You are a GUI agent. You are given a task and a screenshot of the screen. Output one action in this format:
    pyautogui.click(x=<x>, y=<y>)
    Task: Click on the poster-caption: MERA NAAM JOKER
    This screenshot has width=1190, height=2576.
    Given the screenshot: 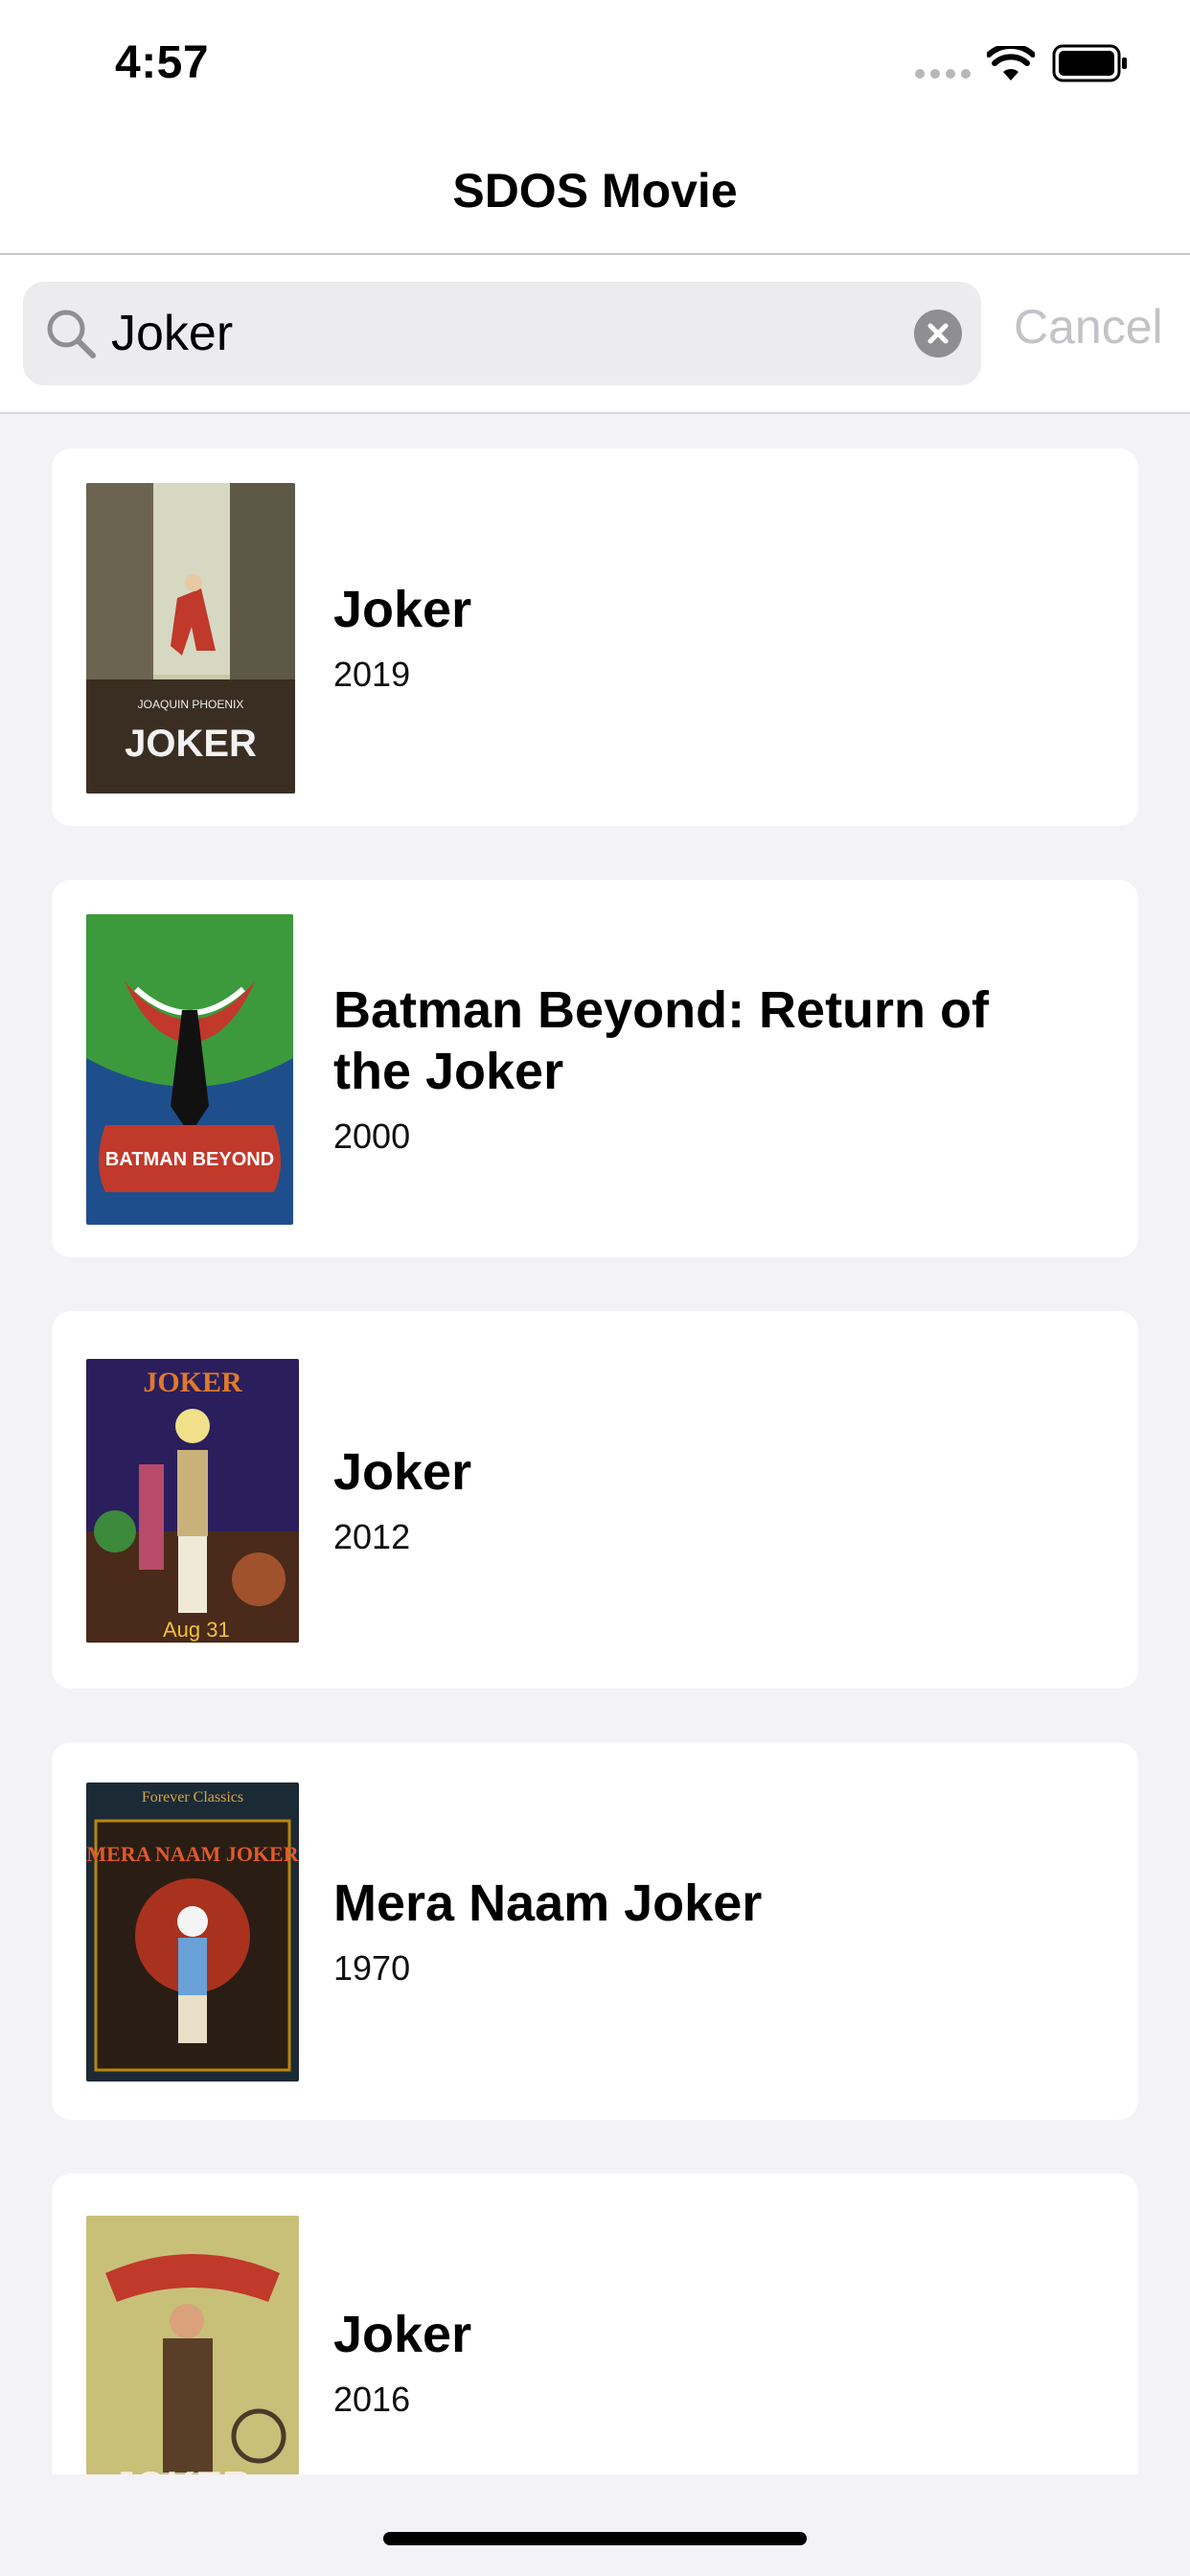 What is the action you would take?
    pyautogui.click(x=193, y=1854)
    